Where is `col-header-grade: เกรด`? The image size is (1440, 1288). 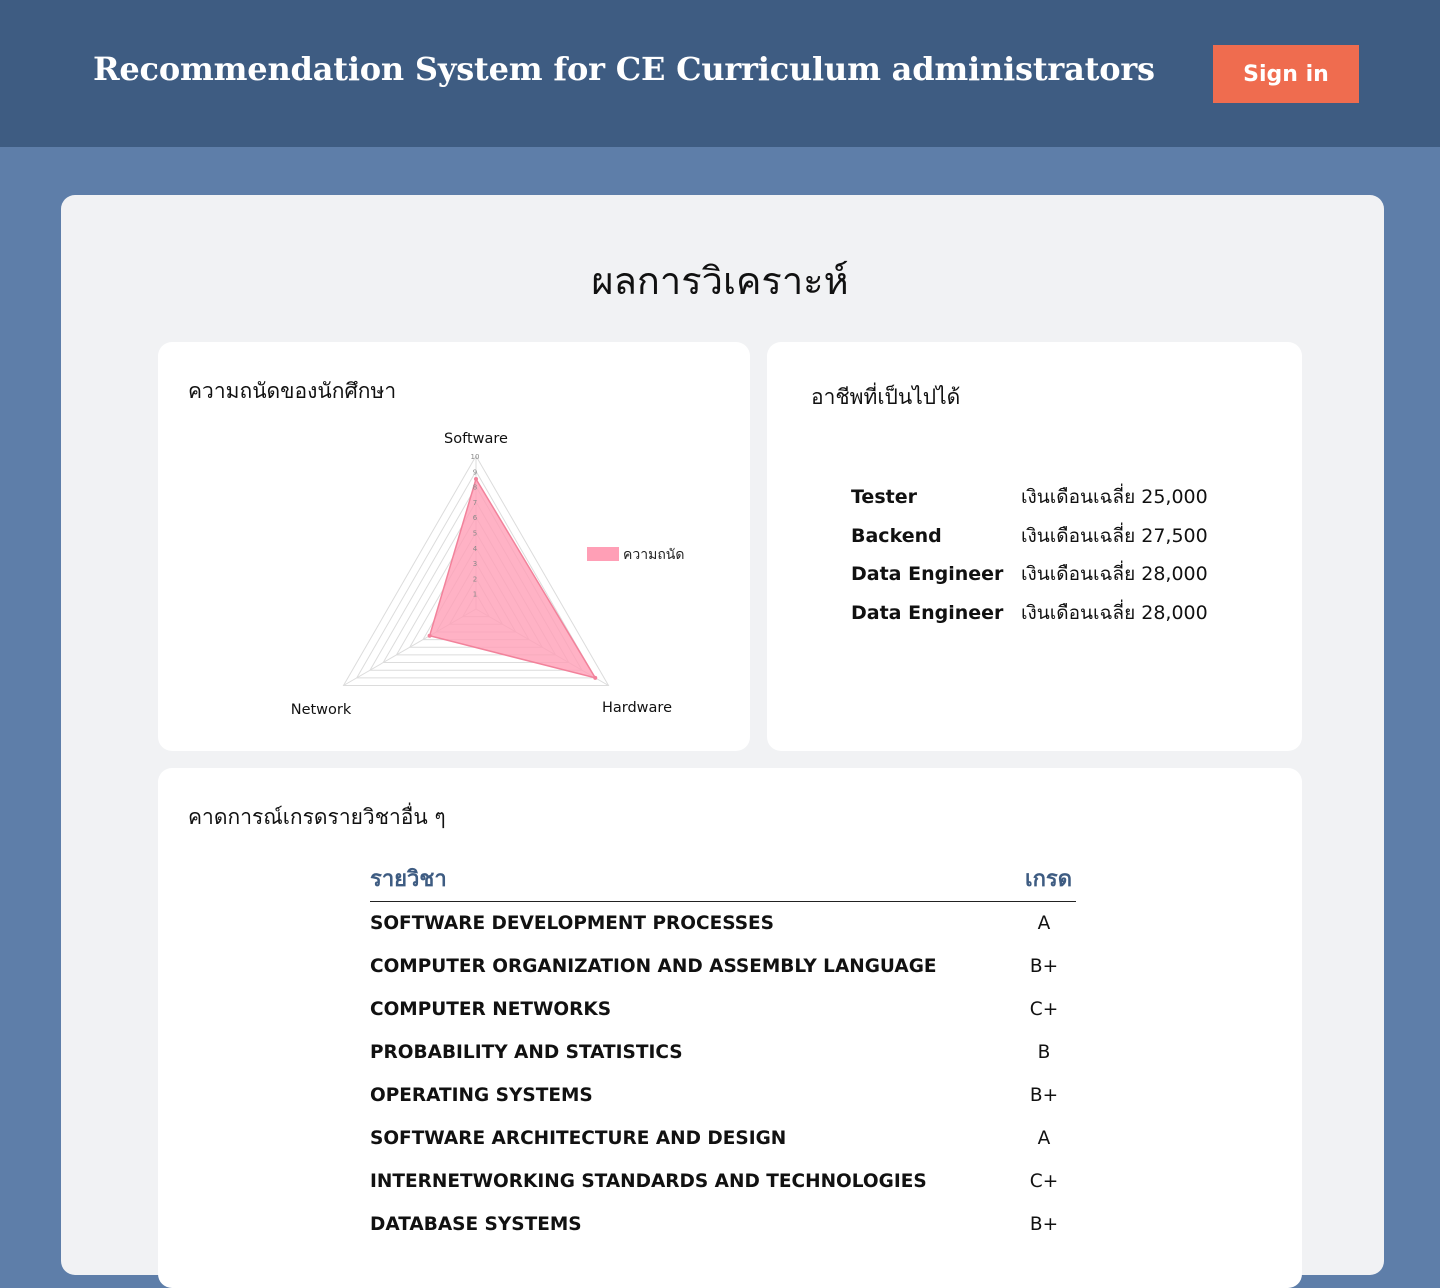 col-header-grade: เกรด is located at coordinates (1048, 879).